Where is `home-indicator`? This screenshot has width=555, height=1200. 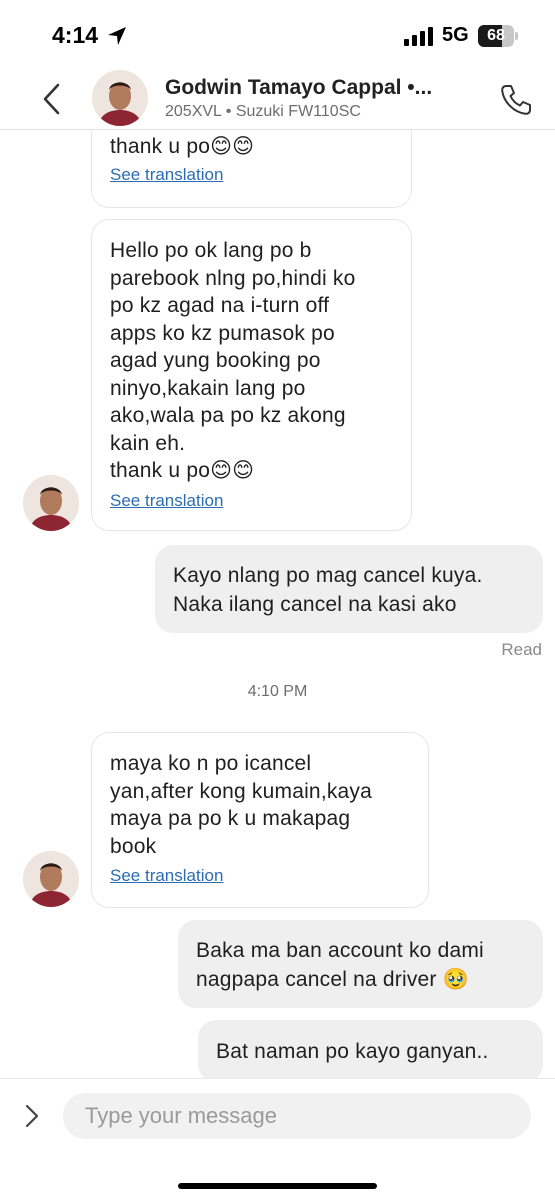 home-indicator is located at coordinates (277, 1186).